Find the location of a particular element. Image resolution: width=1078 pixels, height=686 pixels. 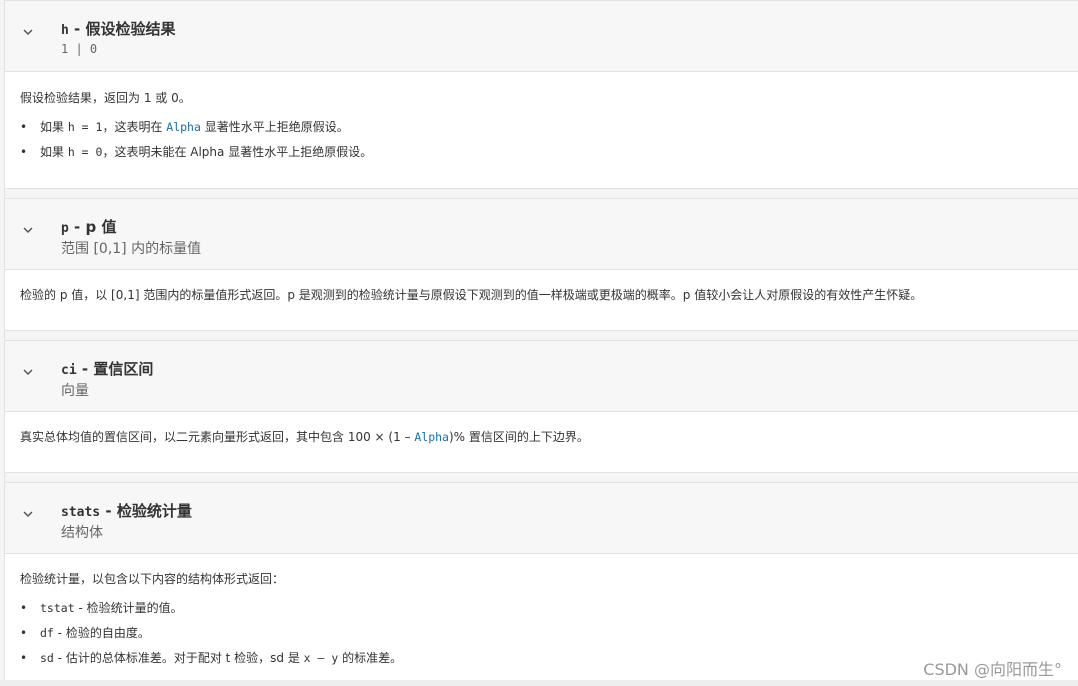

list-item: • 如果 h = 1，这表明在 Alpha 显著性水平上拒绝原假设。 is located at coordinates (184, 126).